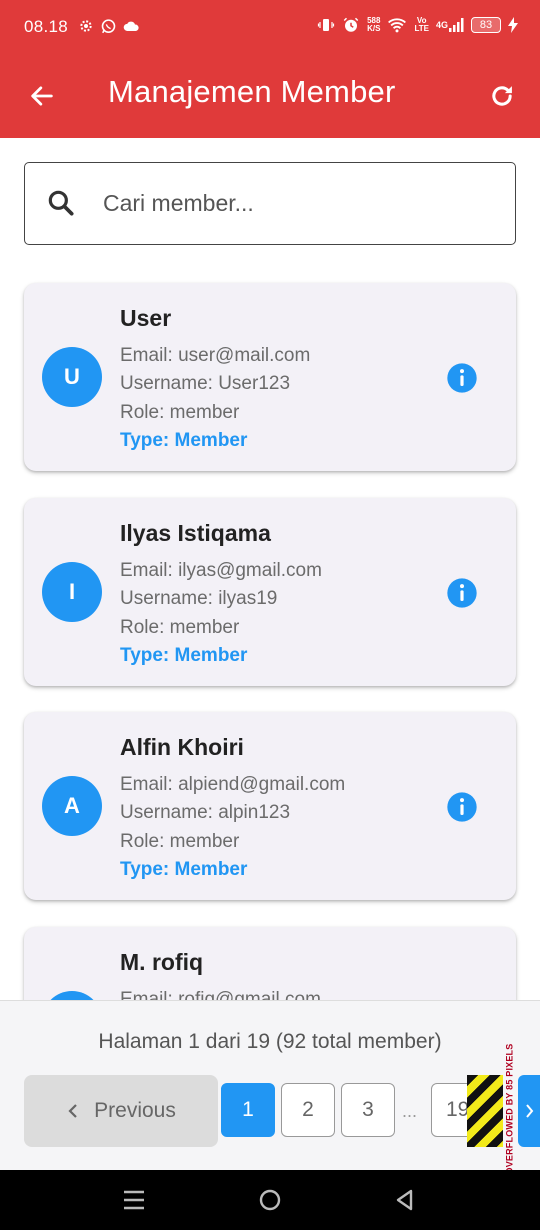  Describe the element at coordinates (486, 25) in the screenshot. I see `battery-indicator: 83` at that location.